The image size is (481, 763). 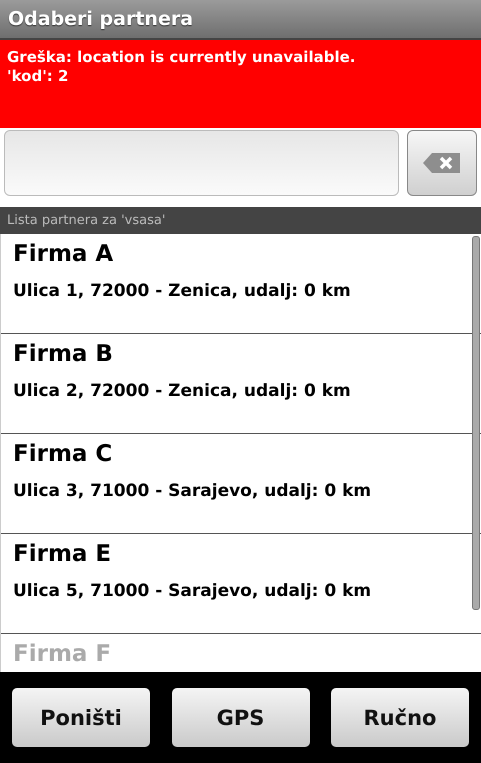 What do you see at coordinates (62, 554) in the screenshot?
I see `partner-name: Firma E` at bounding box center [62, 554].